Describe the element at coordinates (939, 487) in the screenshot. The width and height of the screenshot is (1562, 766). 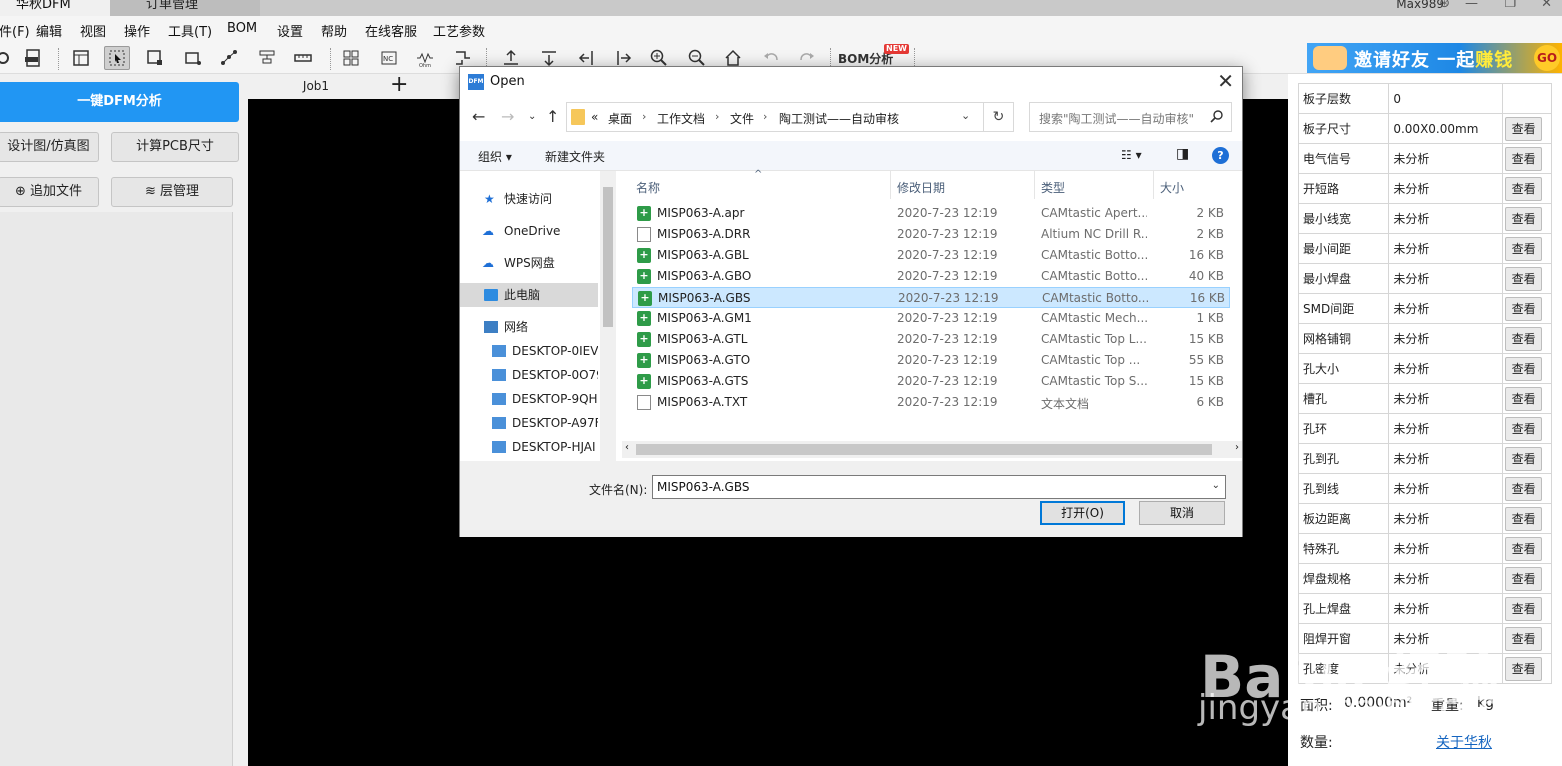
I see `filename-input: MISP063-A.GBS ⌄` at that location.